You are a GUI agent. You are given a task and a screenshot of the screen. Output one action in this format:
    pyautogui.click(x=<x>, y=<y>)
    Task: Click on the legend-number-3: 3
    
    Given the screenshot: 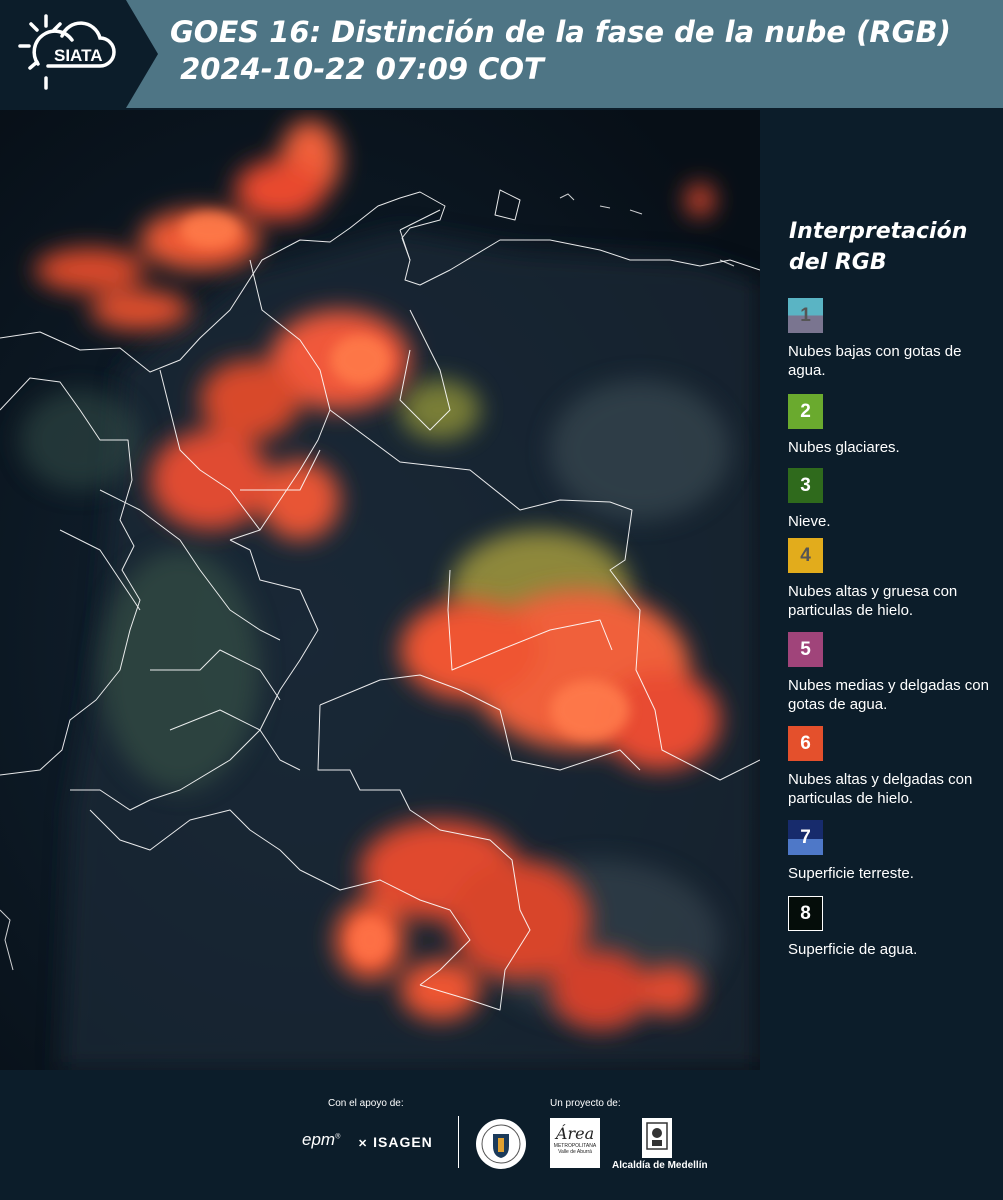 What is the action you would take?
    pyautogui.click(x=805, y=485)
    